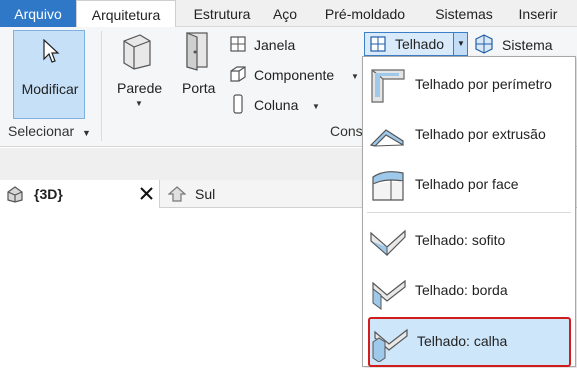 This screenshot has height=368, width=577. Describe the element at coordinates (462, 341) in the screenshot. I see `roof-gutter-label: Telhado: calha` at that location.